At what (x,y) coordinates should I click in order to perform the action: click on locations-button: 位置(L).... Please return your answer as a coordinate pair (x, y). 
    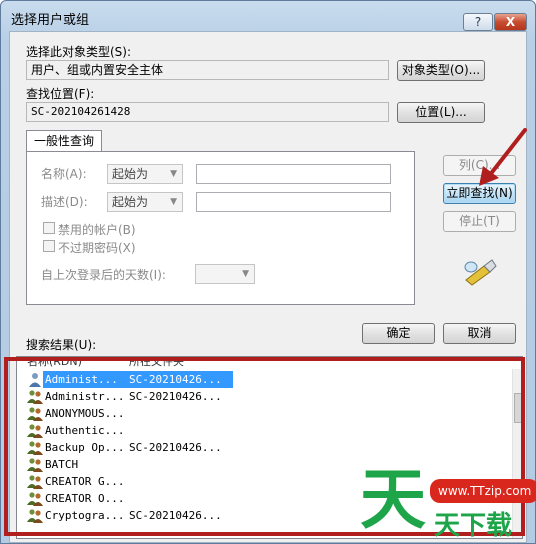
    Looking at the image, I should click on (441, 112).